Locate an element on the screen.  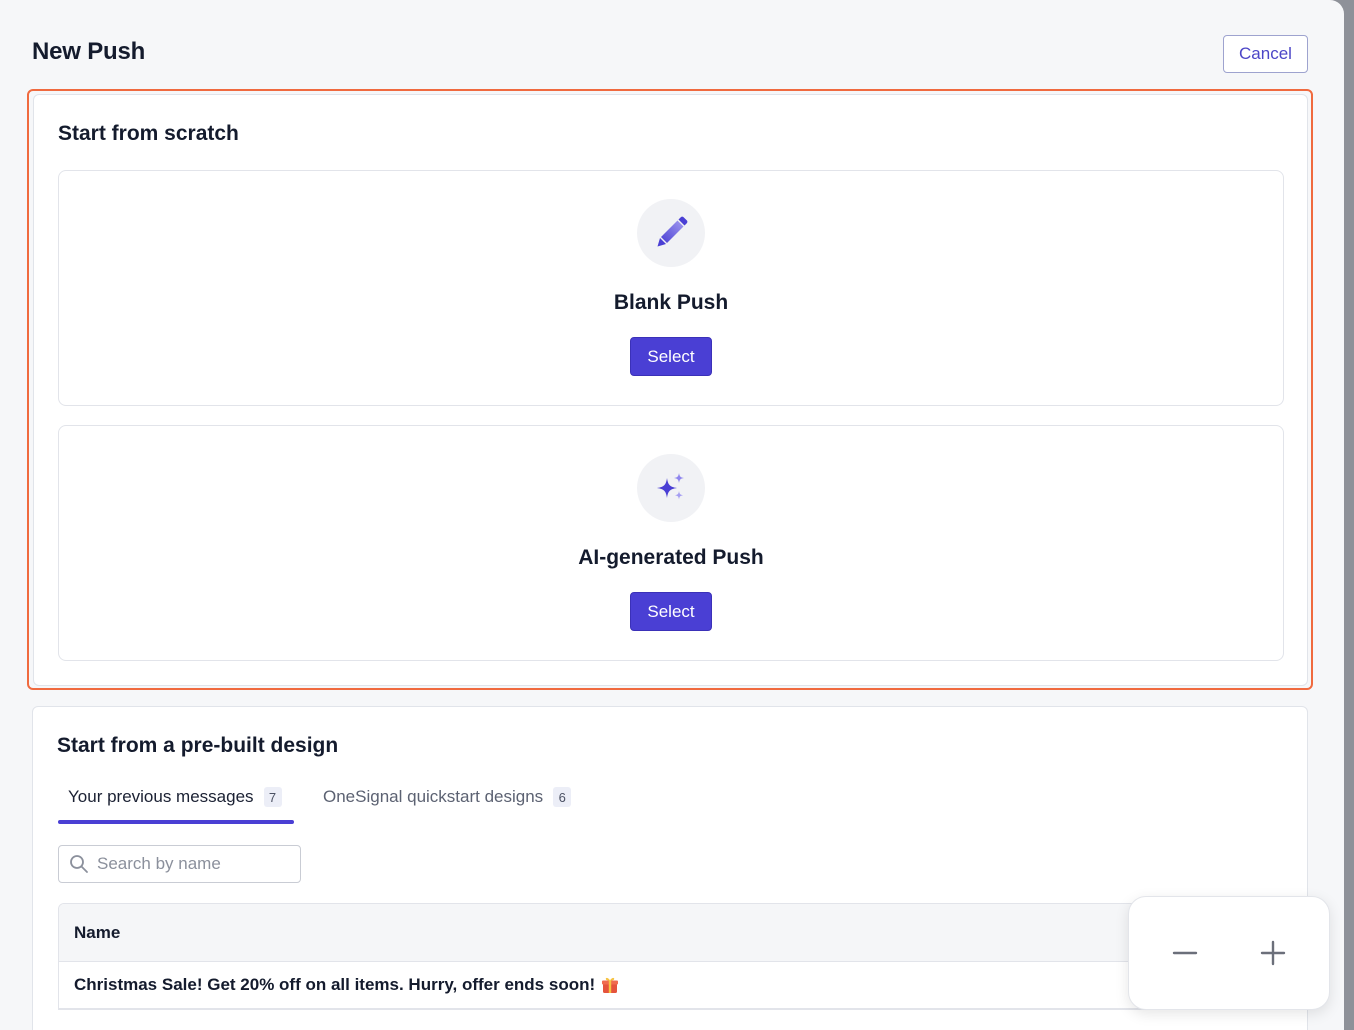
active-tab-indicator is located at coordinates (176, 822).